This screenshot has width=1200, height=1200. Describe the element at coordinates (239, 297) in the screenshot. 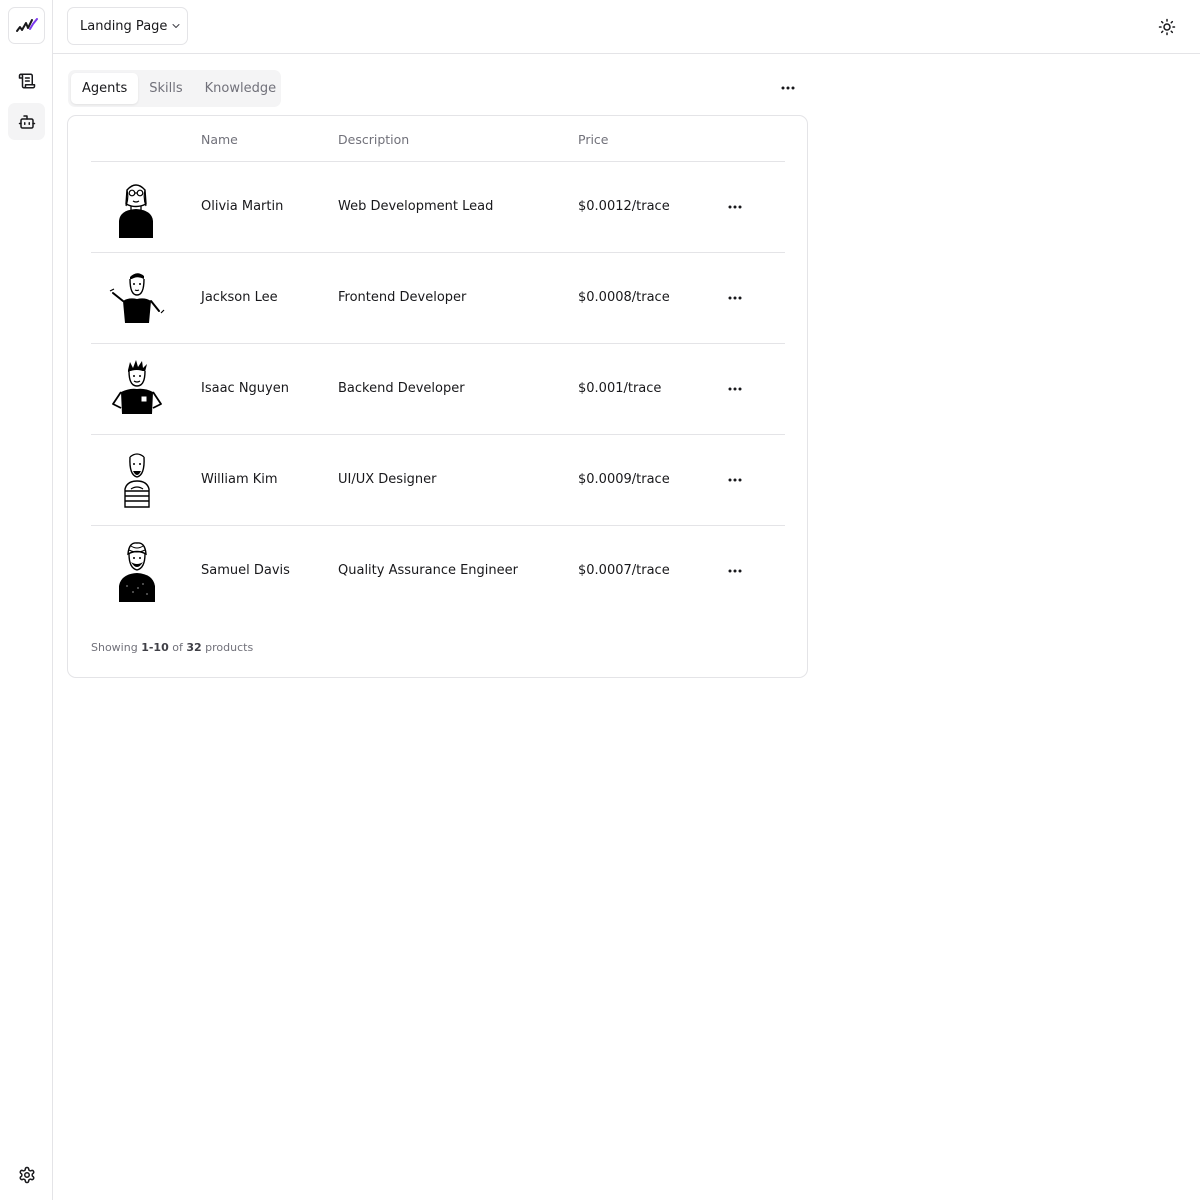

I see `agent-name: Jackson Lee` at that location.